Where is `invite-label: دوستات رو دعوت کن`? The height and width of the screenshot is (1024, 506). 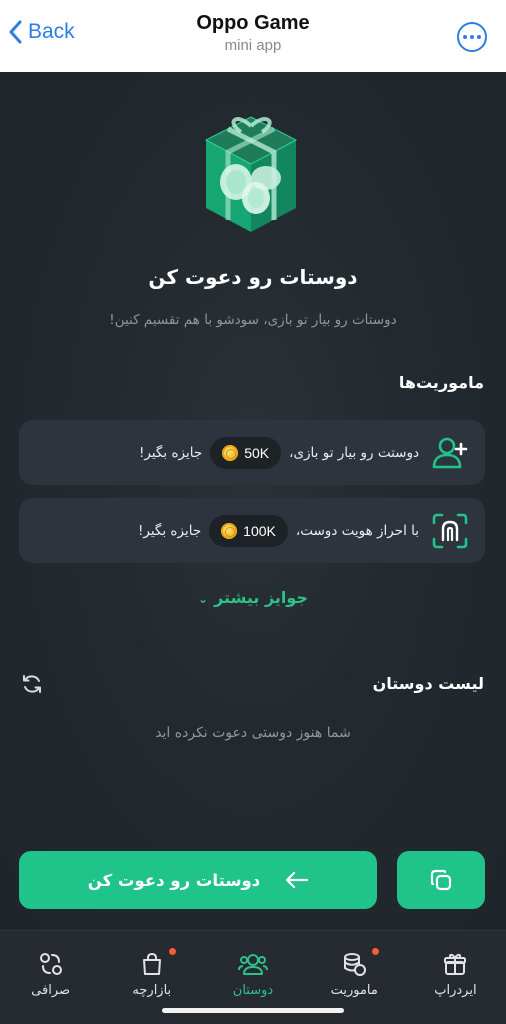
invite-label: دوستات رو دعوت کن is located at coordinates (174, 880).